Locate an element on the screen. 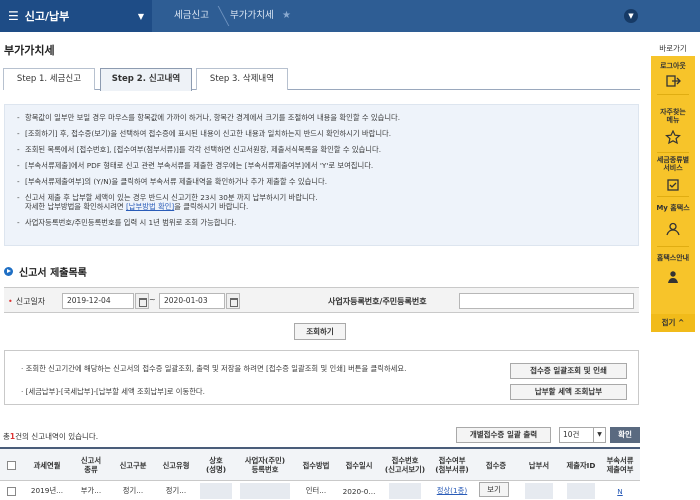  breadcrumb-tax-filing: 세금신고 is located at coordinates (191, 16).